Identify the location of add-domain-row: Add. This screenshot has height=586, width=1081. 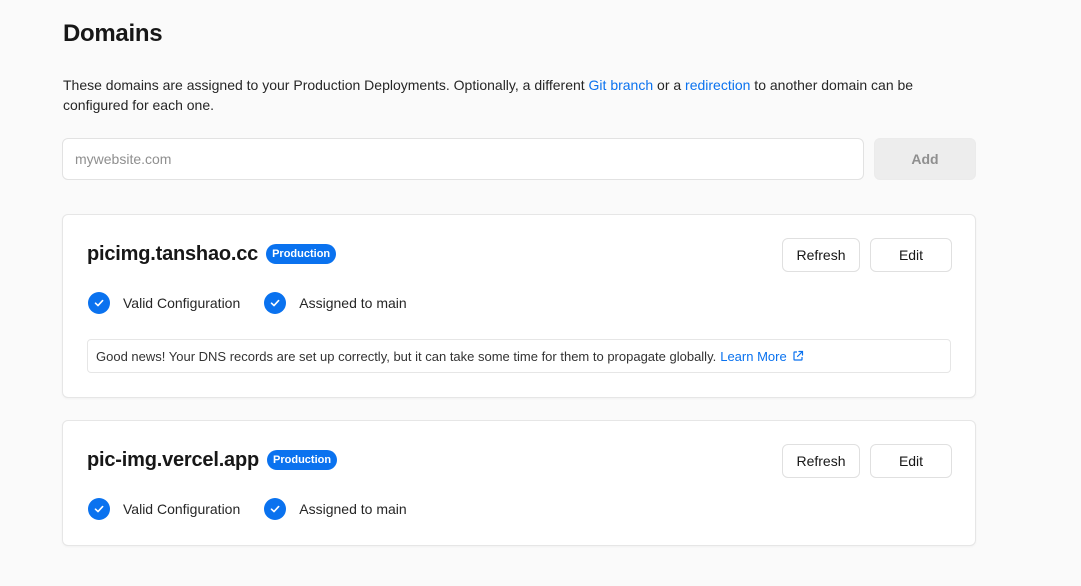
(519, 159).